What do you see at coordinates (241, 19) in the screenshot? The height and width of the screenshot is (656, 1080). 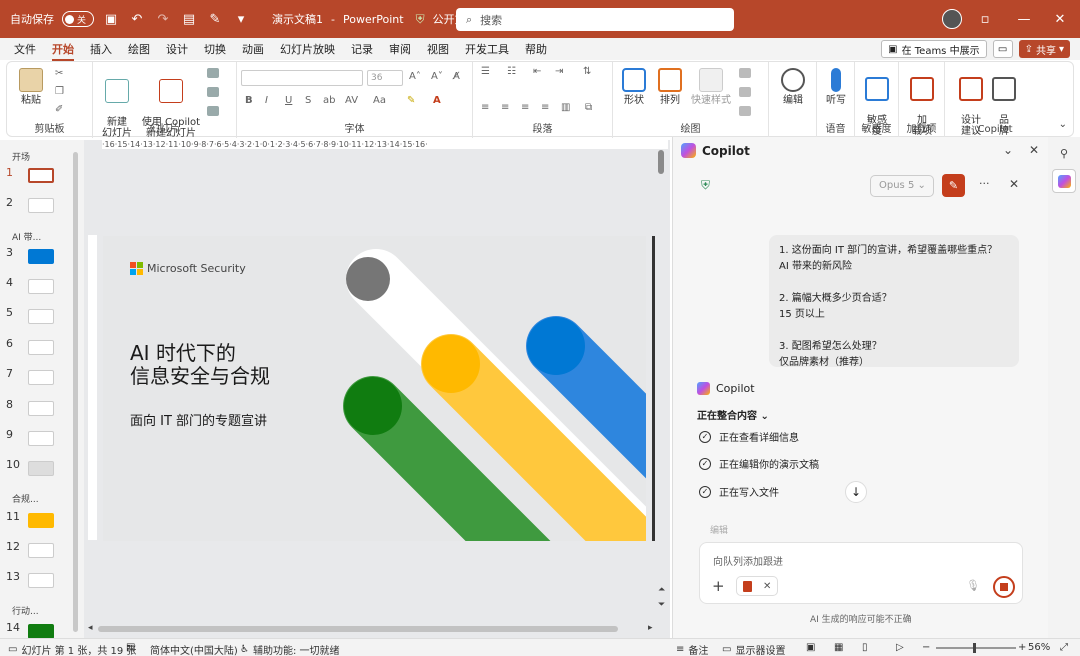 I see `customize-toolbar-icon: ▾` at bounding box center [241, 19].